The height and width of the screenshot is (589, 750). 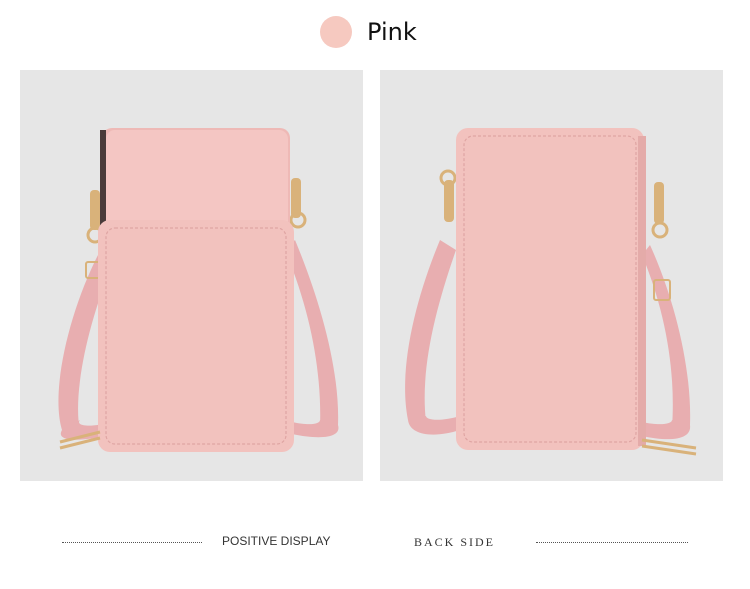 I want to click on right-dotted-rule, so click(x=612, y=542).